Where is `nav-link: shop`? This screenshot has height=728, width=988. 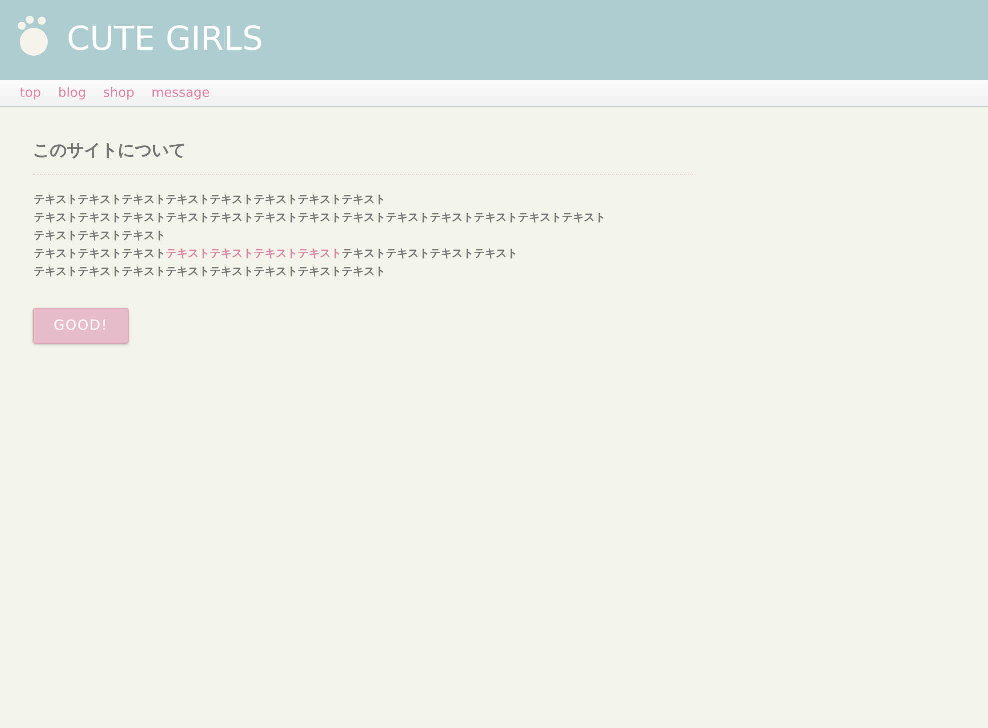
nav-link: shop is located at coordinates (119, 93).